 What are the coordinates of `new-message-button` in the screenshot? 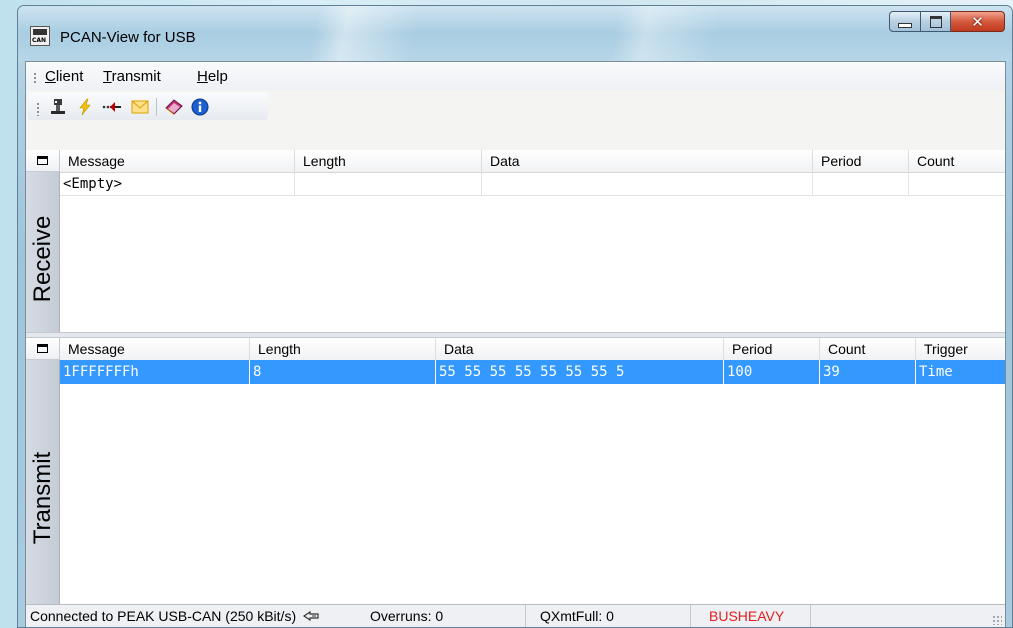 It's located at (112, 107).